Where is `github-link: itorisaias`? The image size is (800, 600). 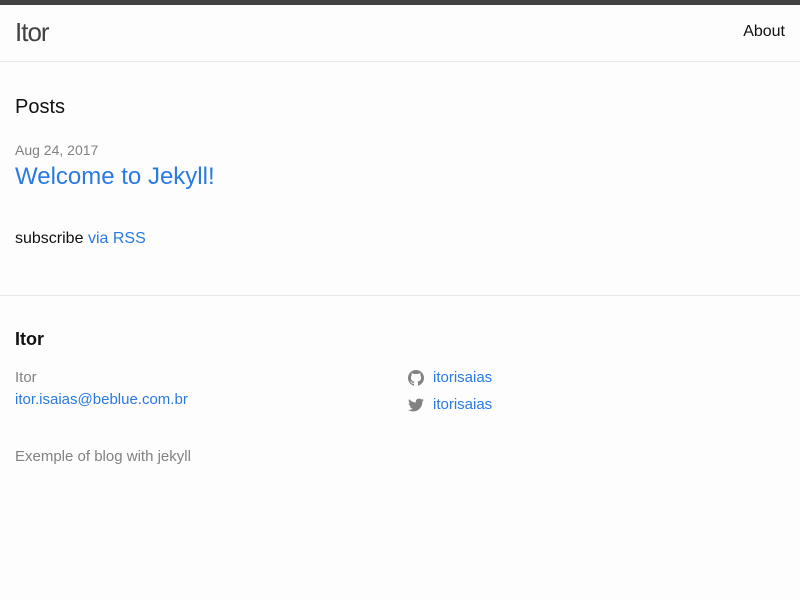 github-link: itorisaias is located at coordinates (450, 378).